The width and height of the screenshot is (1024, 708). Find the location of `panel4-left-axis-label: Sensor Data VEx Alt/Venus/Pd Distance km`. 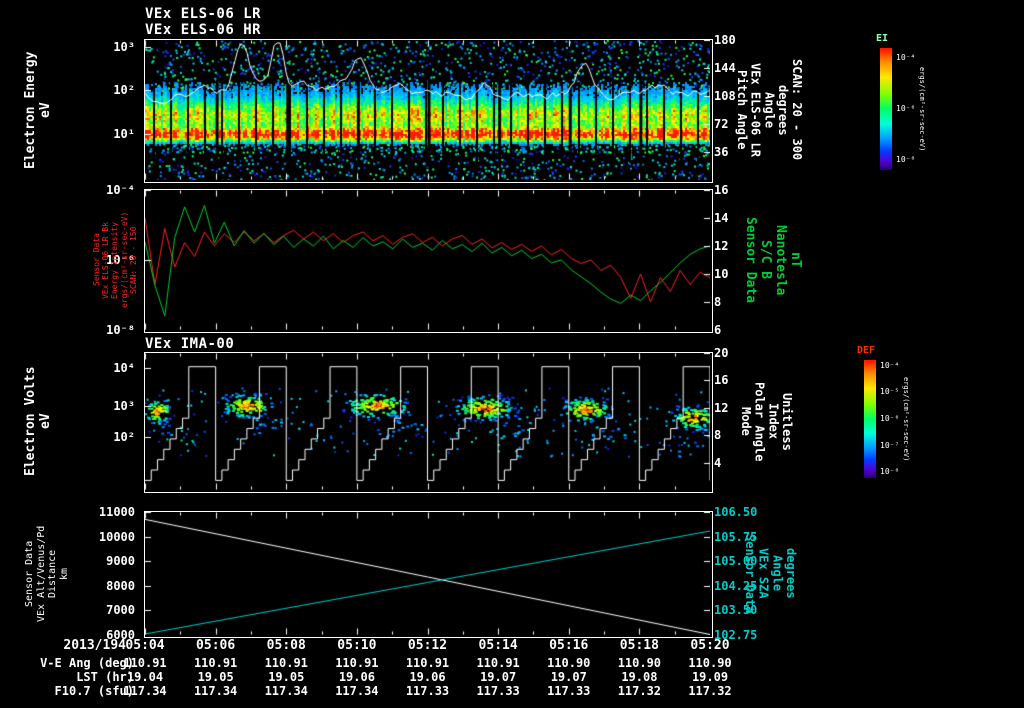

panel4-left-axis-label: Sensor Data VEx Alt/Venus/Pd Distance km is located at coordinates (47, 573).